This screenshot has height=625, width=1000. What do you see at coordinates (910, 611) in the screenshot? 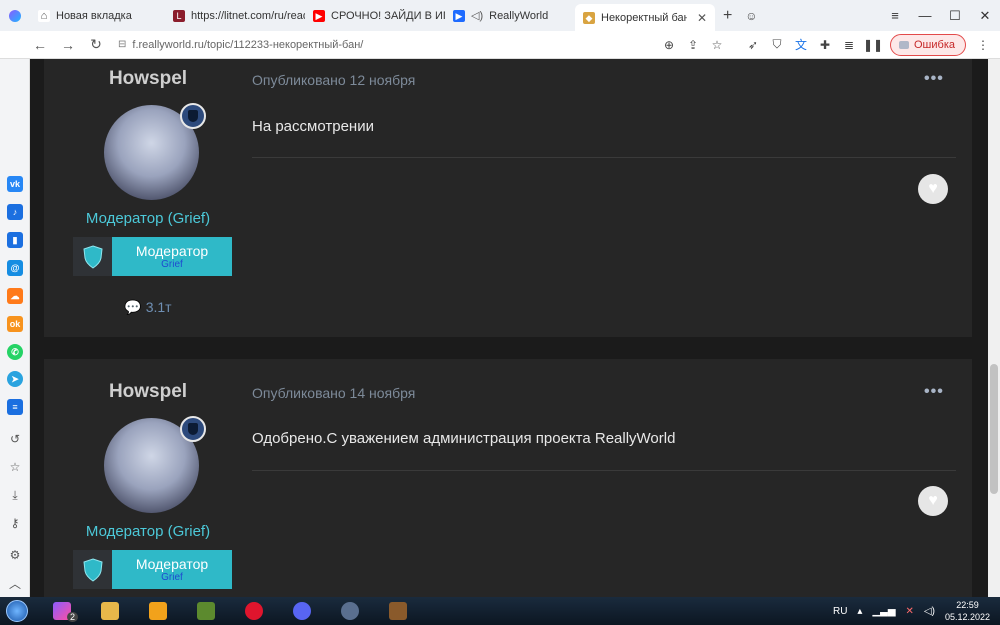
I see `network-icon: ✕` at bounding box center [910, 611].